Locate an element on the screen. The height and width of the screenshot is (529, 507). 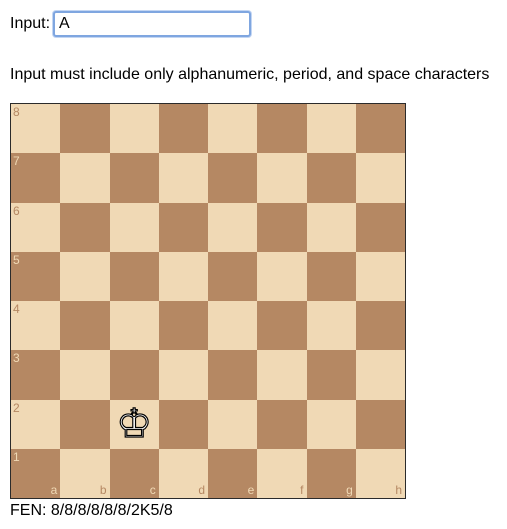
input-row: Input: is located at coordinates (131, 24).